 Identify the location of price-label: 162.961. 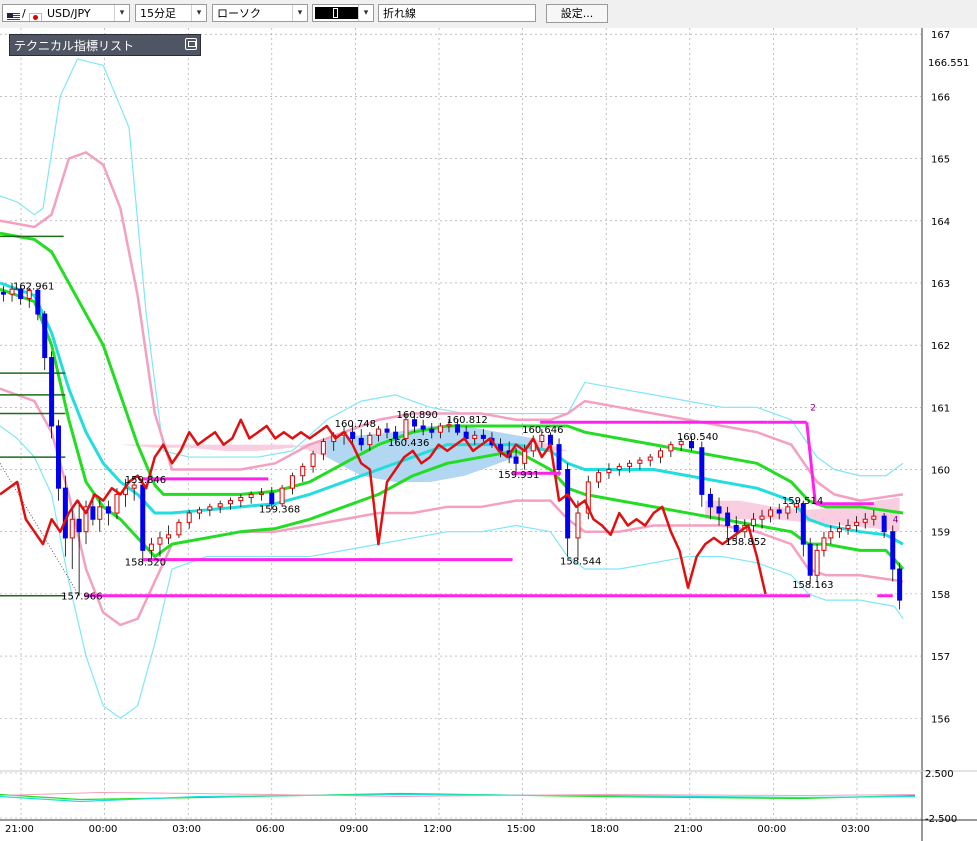
(33, 286).